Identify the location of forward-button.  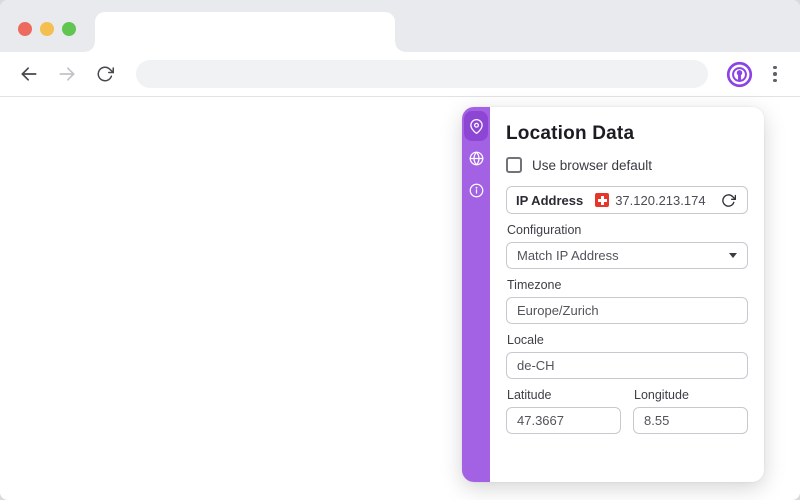
(67, 74).